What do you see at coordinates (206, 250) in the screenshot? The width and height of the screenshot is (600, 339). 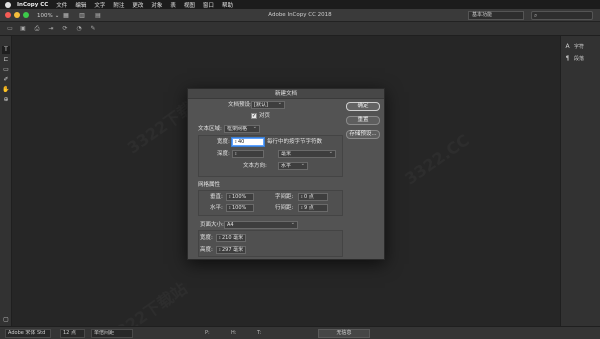 I see `page-height-label: 高度:` at bounding box center [206, 250].